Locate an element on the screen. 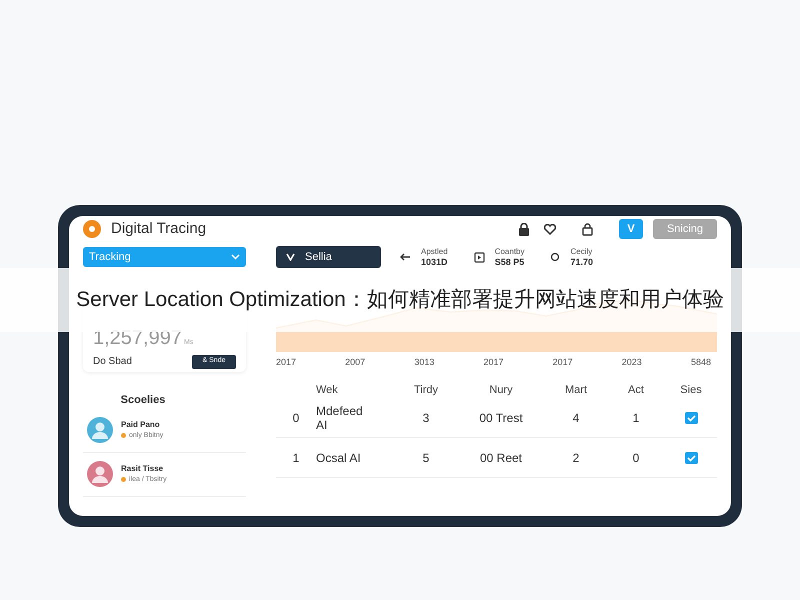 The width and height of the screenshot is (800, 600). logo-icon is located at coordinates (92, 229).